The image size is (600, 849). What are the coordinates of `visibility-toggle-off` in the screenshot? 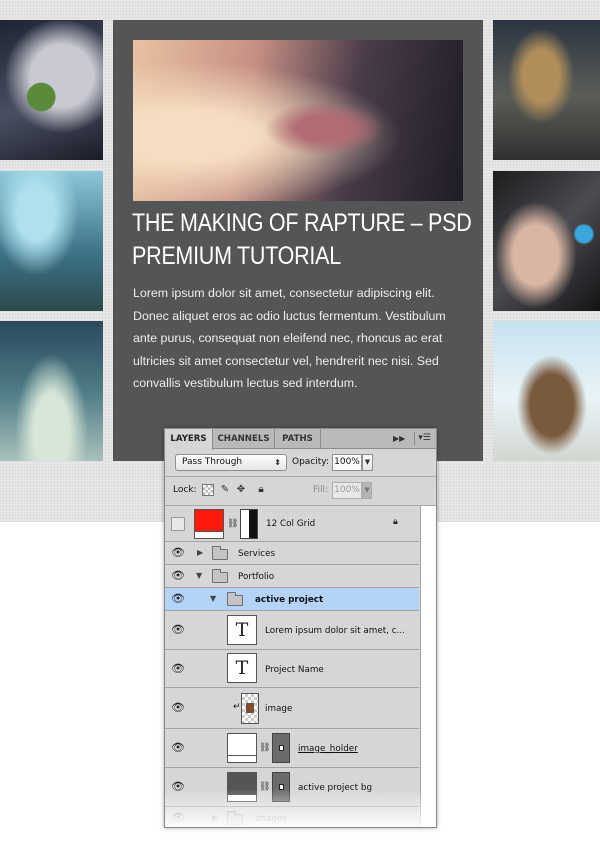 It's located at (178, 524).